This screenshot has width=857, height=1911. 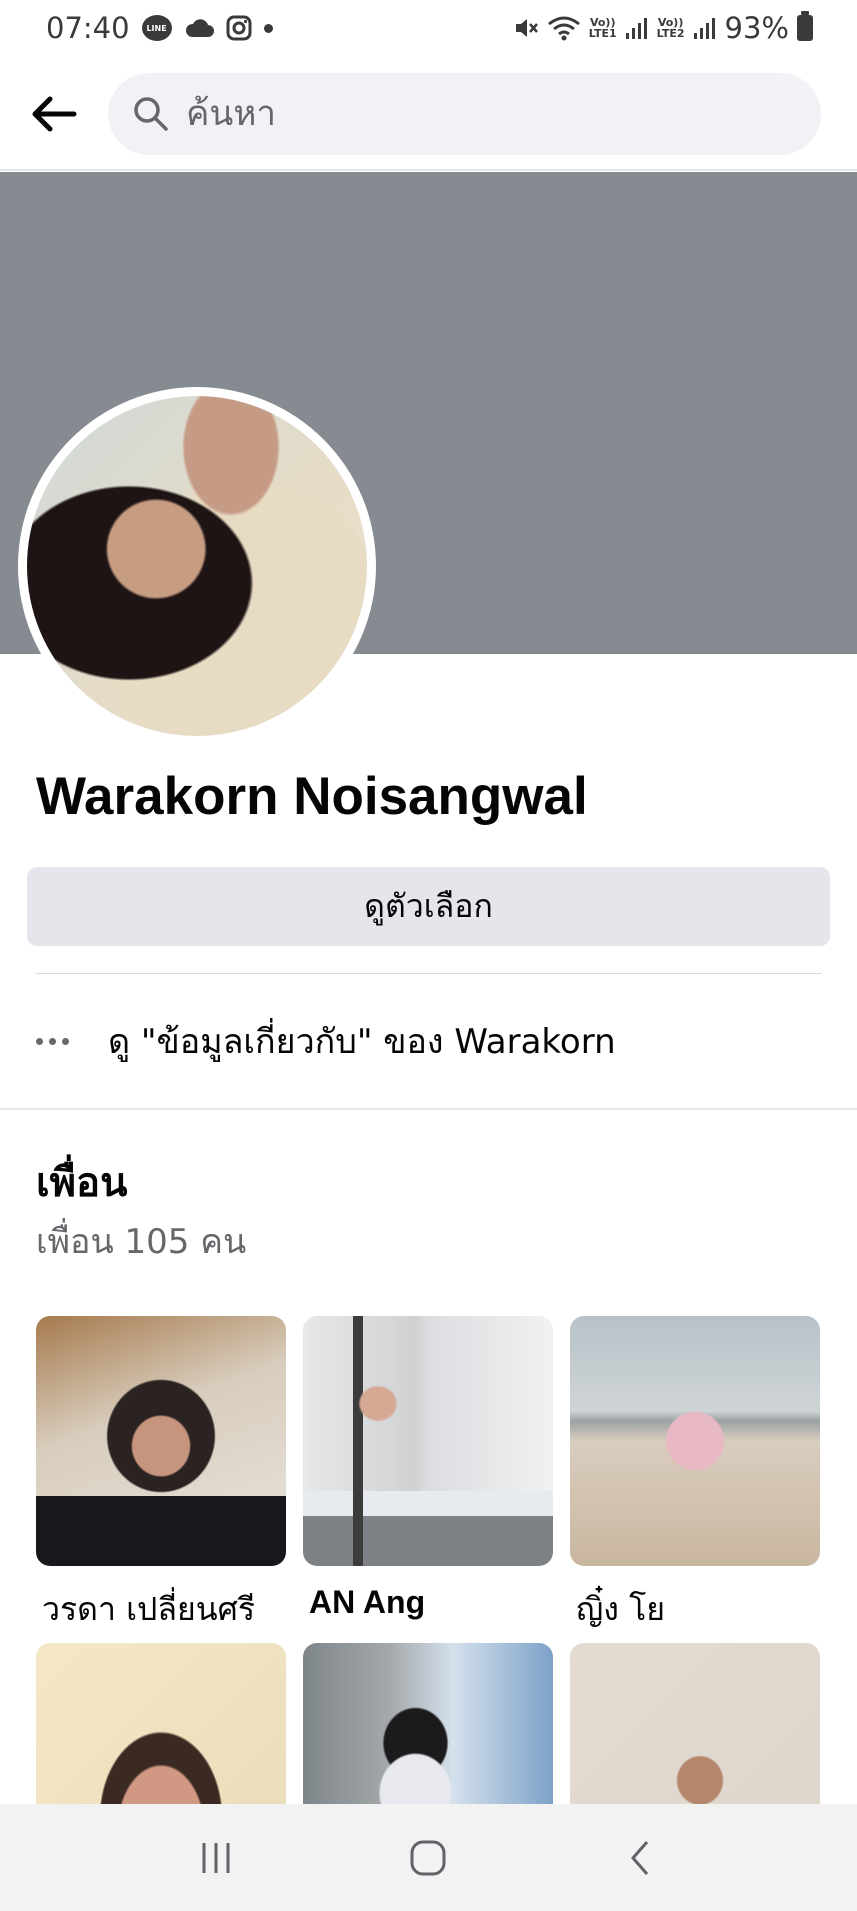 I want to click on profile-avatar, so click(x=197, y=566).